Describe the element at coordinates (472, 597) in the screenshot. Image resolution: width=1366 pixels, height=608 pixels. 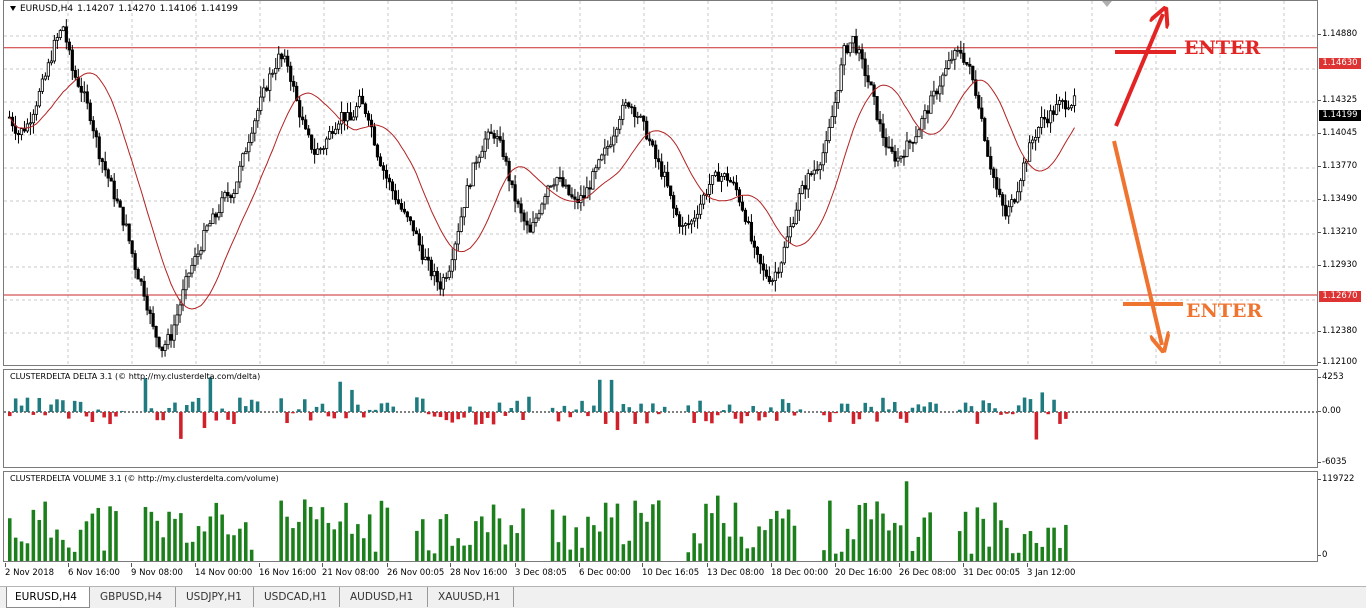
I see `tab-xauusd-h1: XAUUSD,H1` at that location.